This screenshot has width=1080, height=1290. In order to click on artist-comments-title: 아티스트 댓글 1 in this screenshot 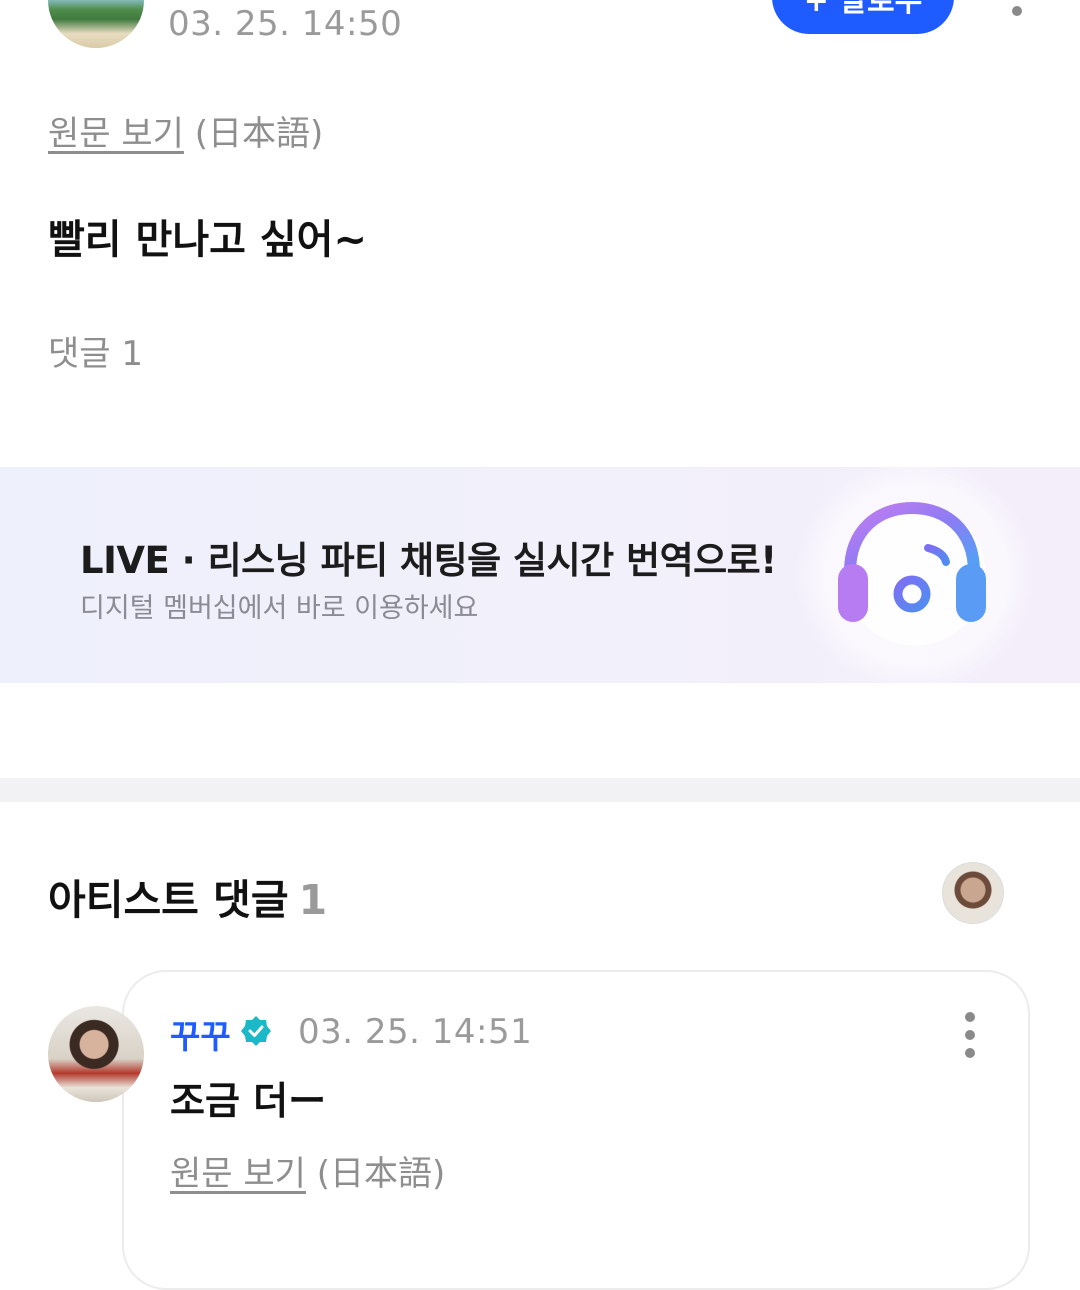, I will do `click(187, 896)`.